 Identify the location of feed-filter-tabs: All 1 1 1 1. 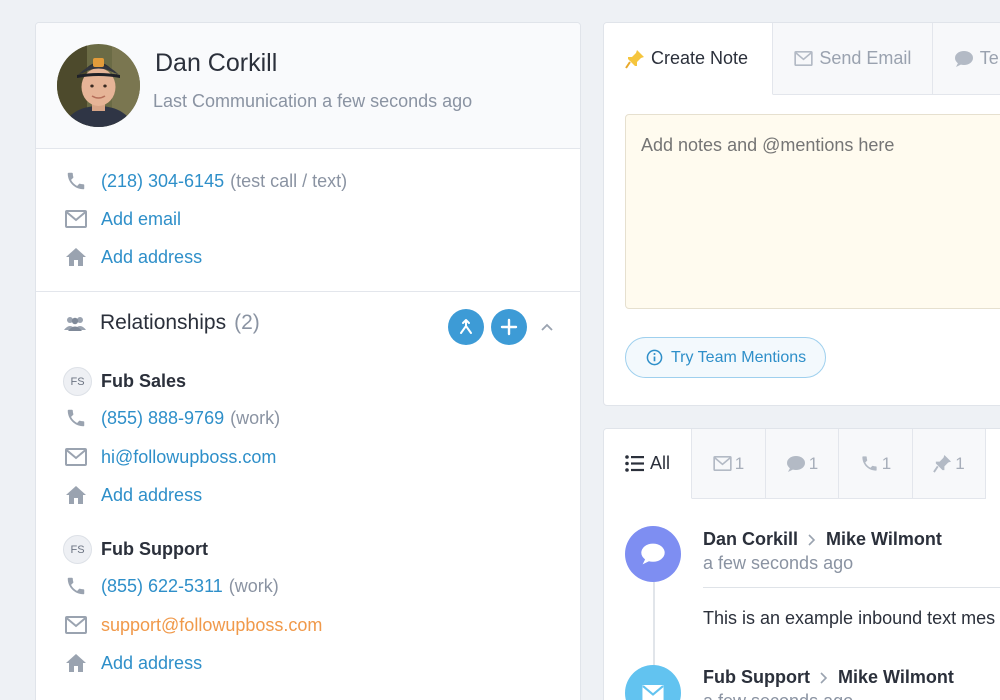
(795, 464).